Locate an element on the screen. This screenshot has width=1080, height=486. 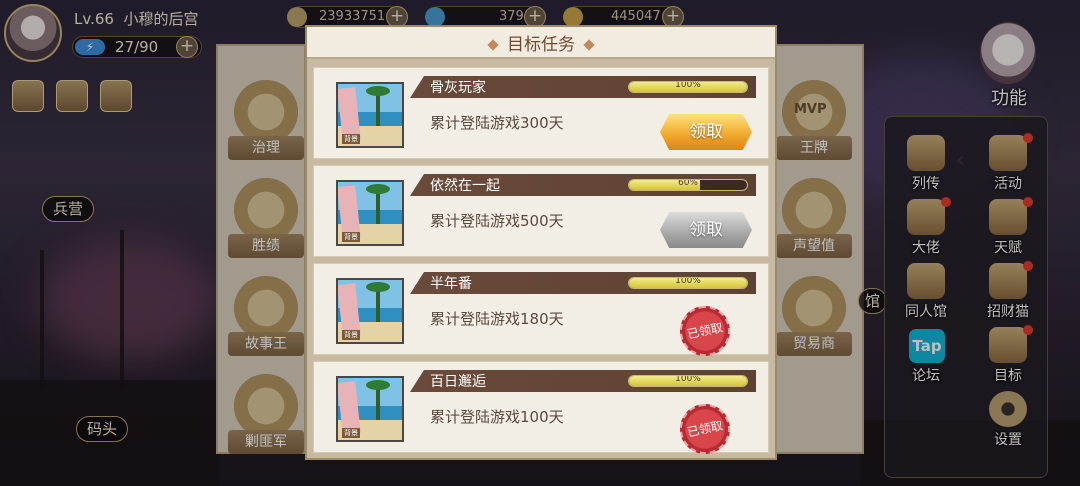
progress-bar: 60% is located at coordinates (688, 185).